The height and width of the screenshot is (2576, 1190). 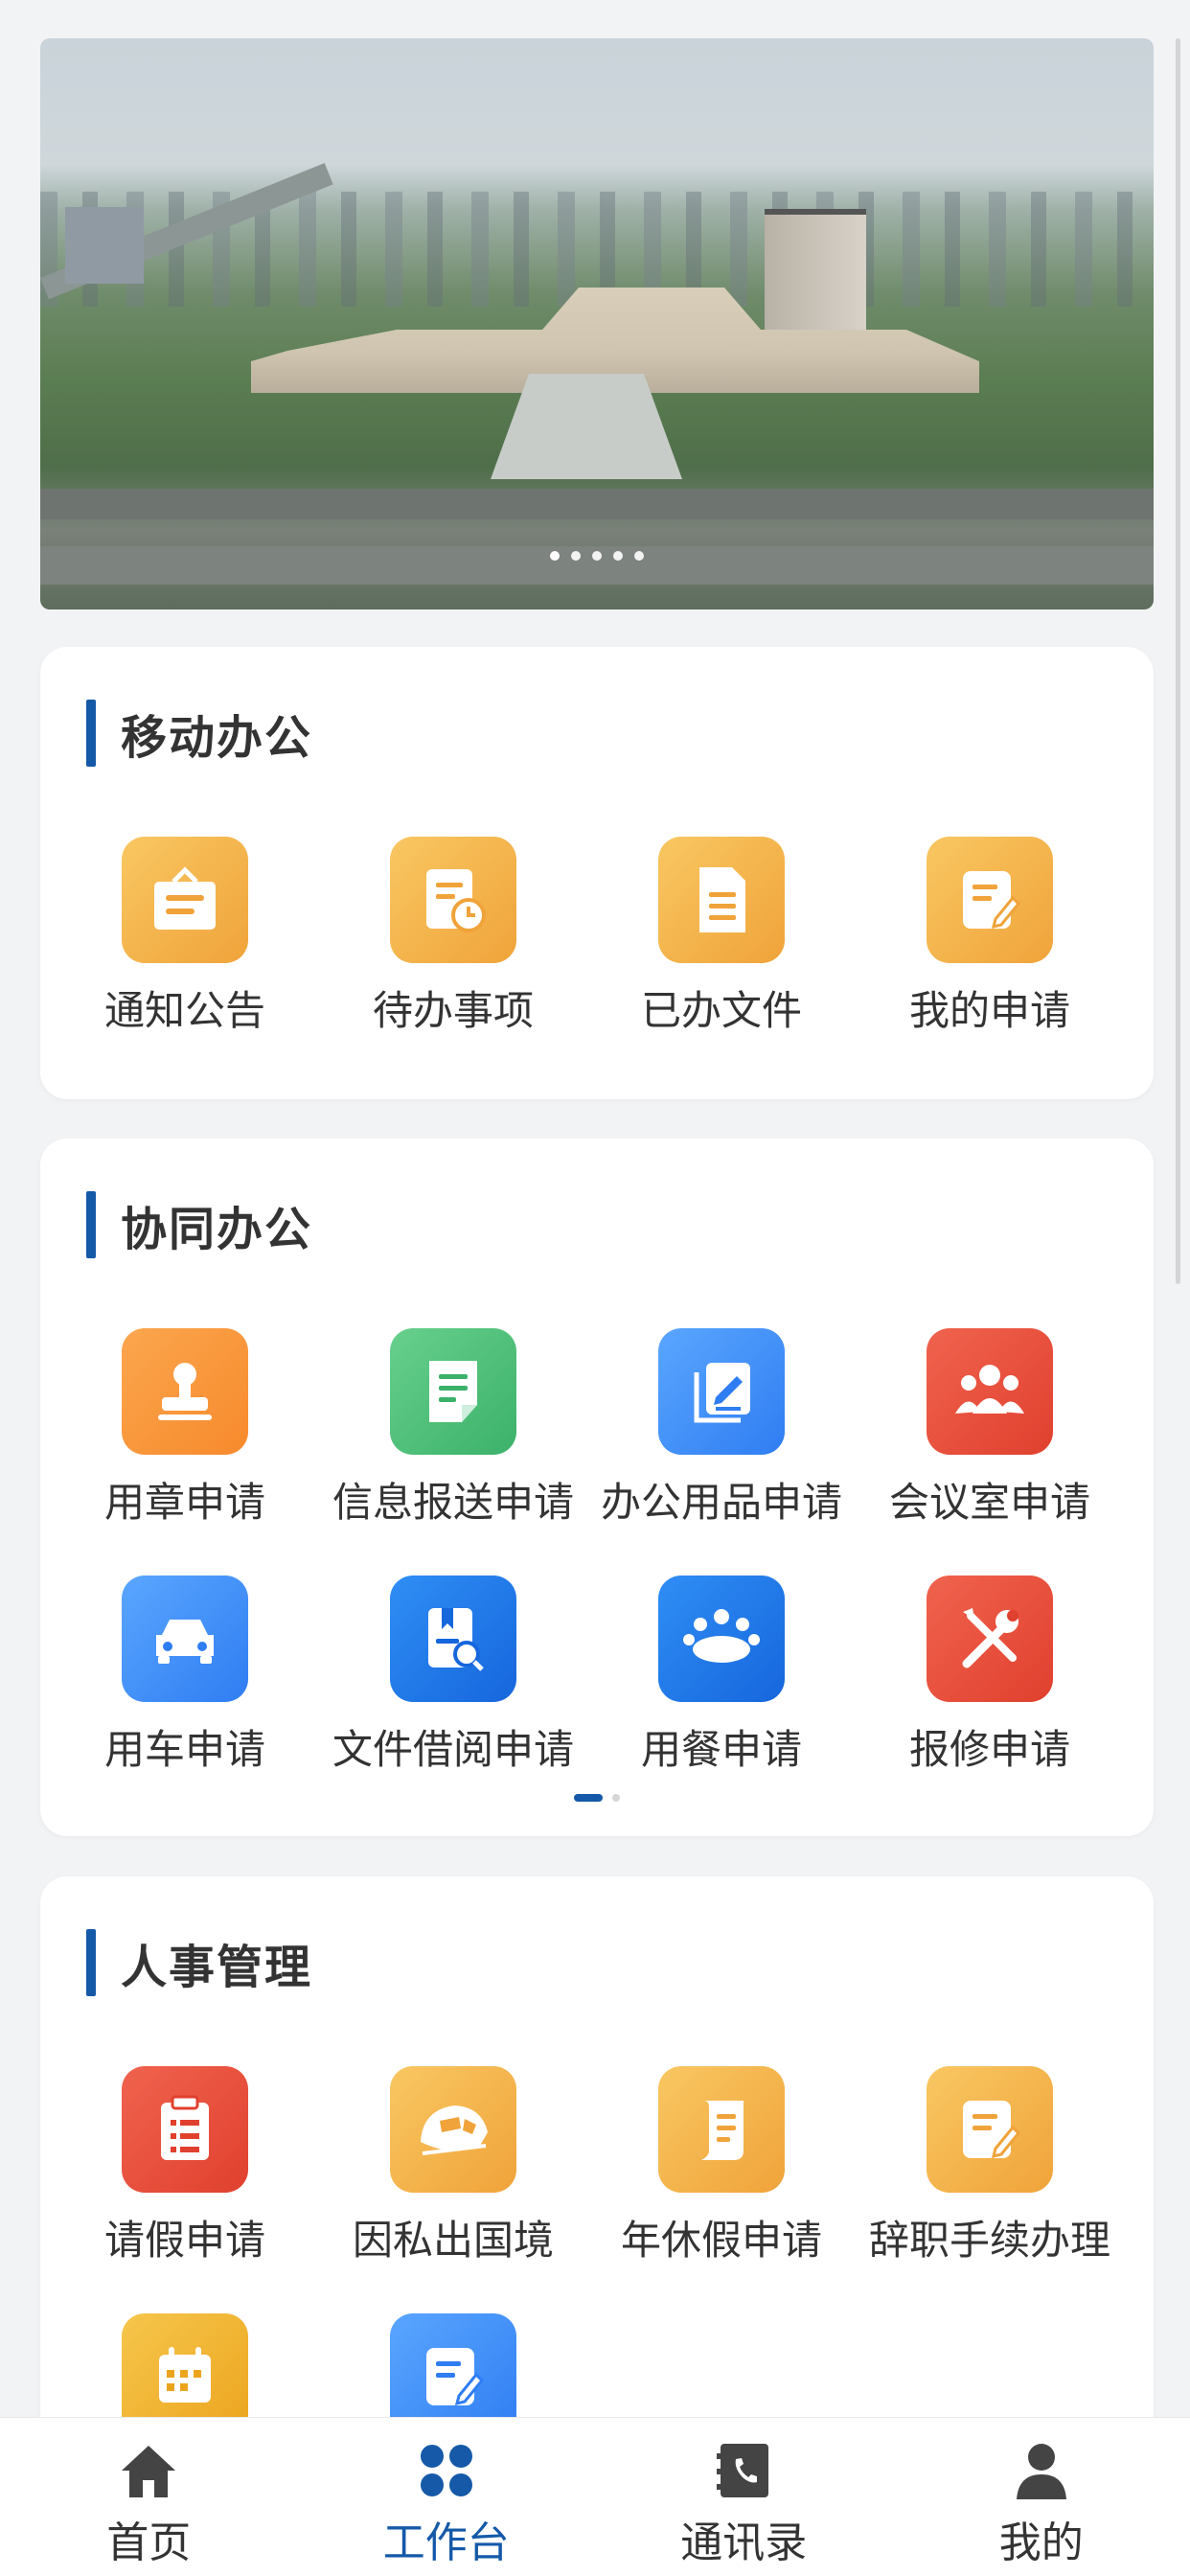 I want to click on tile-label: 待办事项, so click(x=453, y=1010).